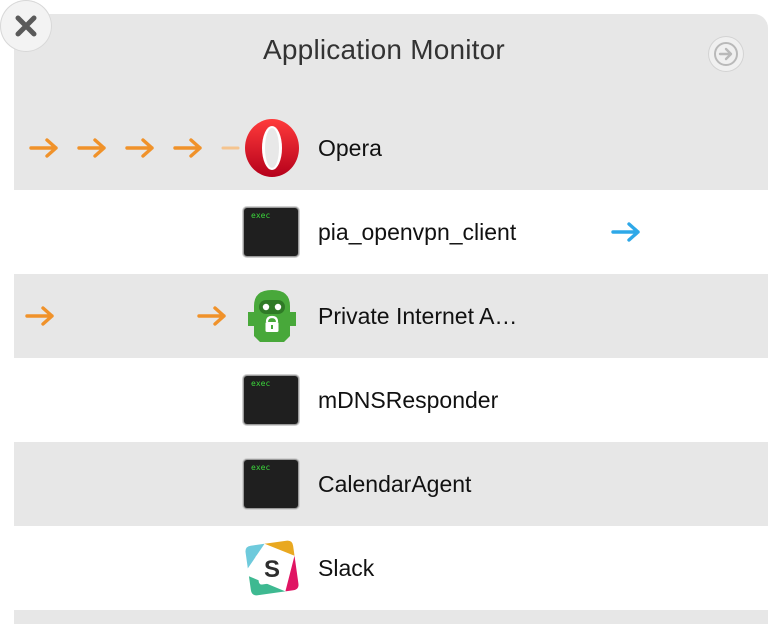 This screenshot has height=624, width=768. What do you see at coordinates (346, 568) in the screenshot?
I see `app-name: Slack` at bounding box center [346, 568].